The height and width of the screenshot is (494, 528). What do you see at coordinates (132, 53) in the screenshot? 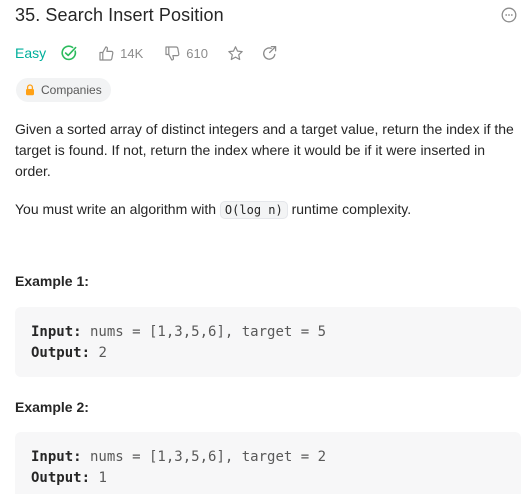
I see `like-count: 14K` at bounding box center [132, 53].